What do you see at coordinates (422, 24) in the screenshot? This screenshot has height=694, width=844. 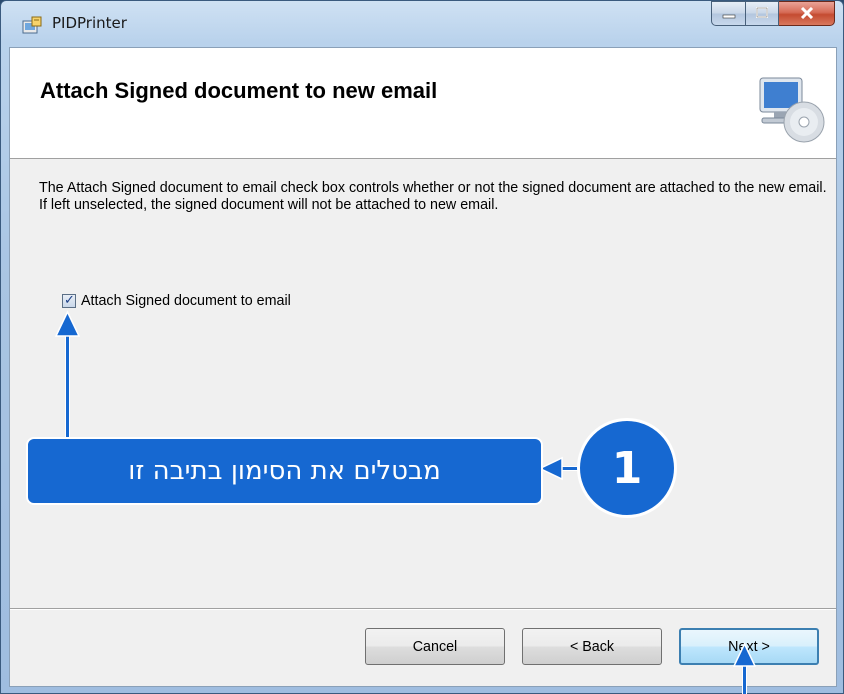 I see `title-bar: PIDPrinter` at bounding box center [422, 24].